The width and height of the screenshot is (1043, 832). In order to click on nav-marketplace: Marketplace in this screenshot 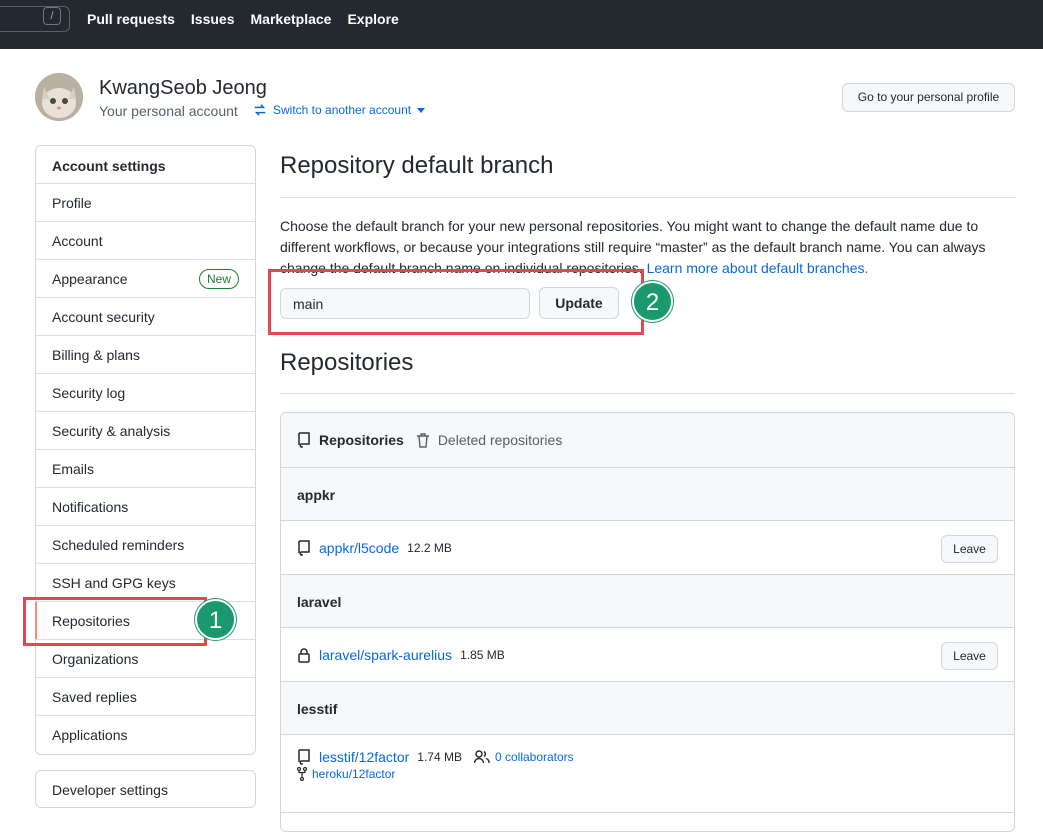, I will do `click(291, 19)`.